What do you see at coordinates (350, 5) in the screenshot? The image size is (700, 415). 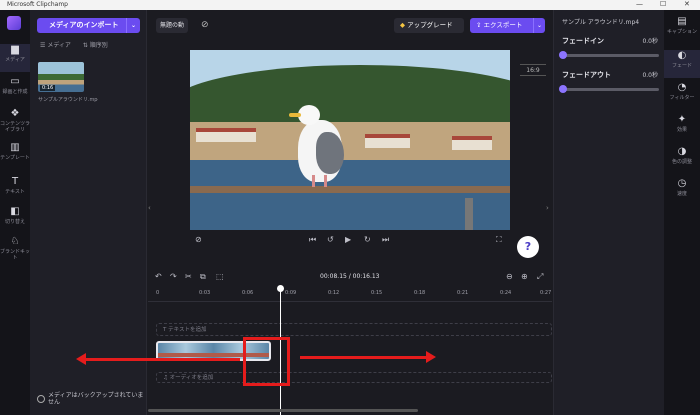 I see `title-bar: Microsoft Clipchamp — ☐ ✕` at bounding box center [350, 5].